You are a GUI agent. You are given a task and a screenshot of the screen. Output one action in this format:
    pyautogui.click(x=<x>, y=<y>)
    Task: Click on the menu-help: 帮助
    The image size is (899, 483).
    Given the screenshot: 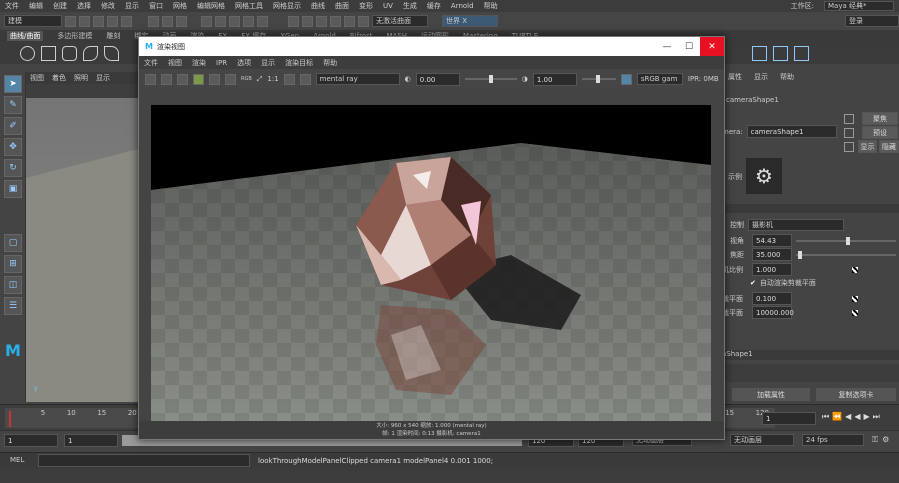 What is the action you would take?
    pyautogui.click(x=491, y=6)
    